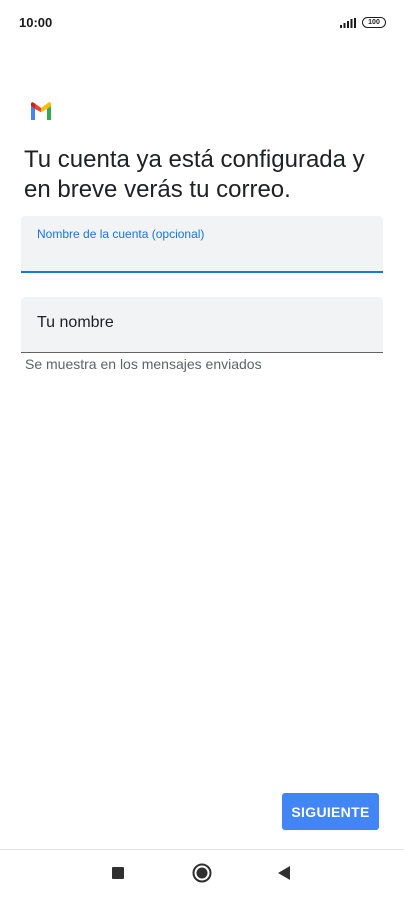 The height and width of the screenshot is (897, 404). What do you see at coordinates (41, 111) in the screenshot?
I see `gmail-logo-icon` at bounding box center [41, 111].